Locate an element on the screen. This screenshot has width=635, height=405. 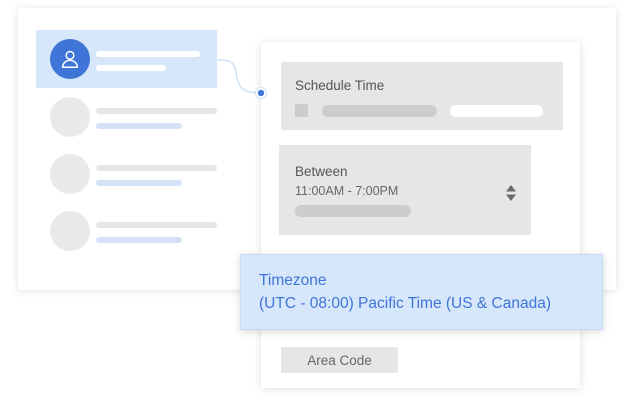
user-icon is located at coordinates (70, 59).